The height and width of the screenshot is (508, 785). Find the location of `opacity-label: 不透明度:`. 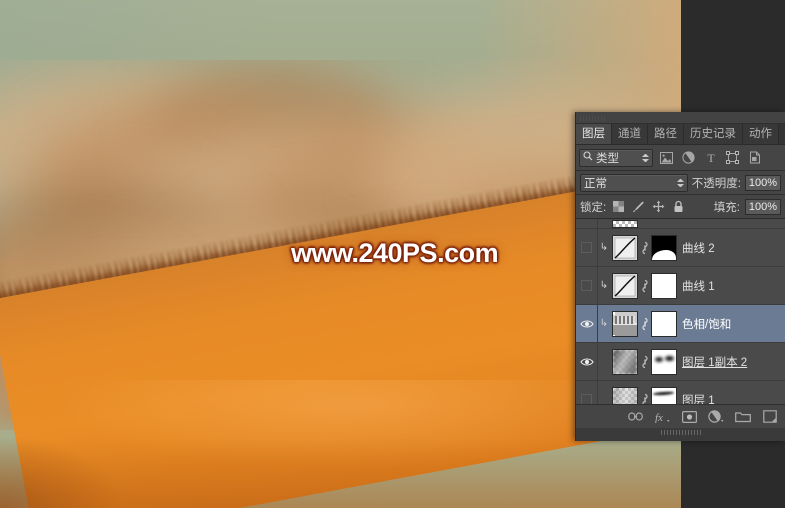

opacity-label: 不透明度: is located at coordinates (716, 183).